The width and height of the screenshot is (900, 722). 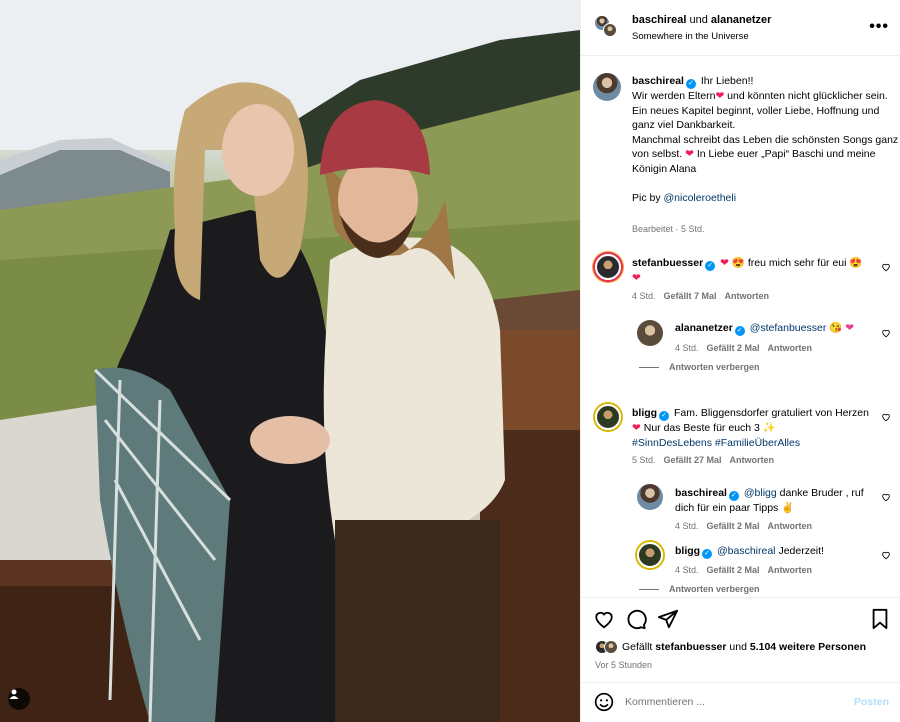 What do you see at coordinates (690, 647) in the screenshot?
I see `likes-user: stefanbuesser` at bounding box center [690, 647].